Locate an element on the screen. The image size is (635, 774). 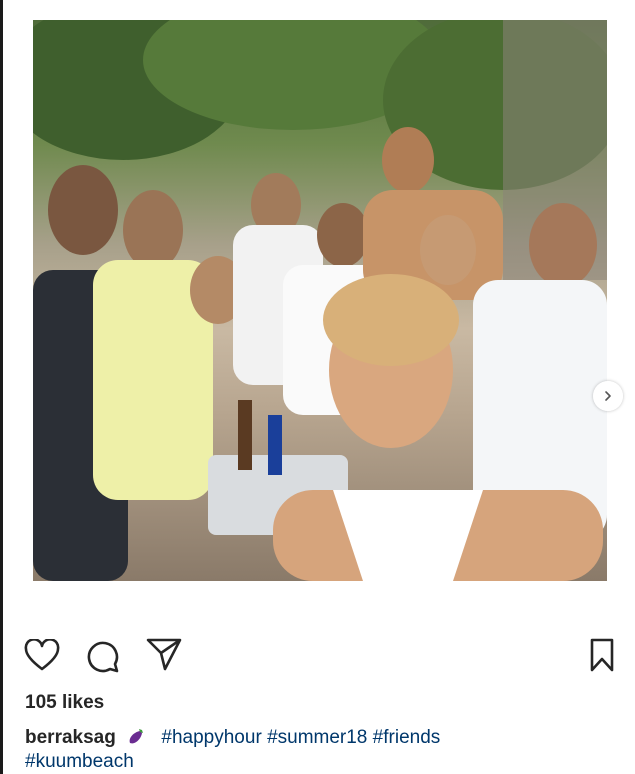
comment-icon is located at coordinates (103, 657).